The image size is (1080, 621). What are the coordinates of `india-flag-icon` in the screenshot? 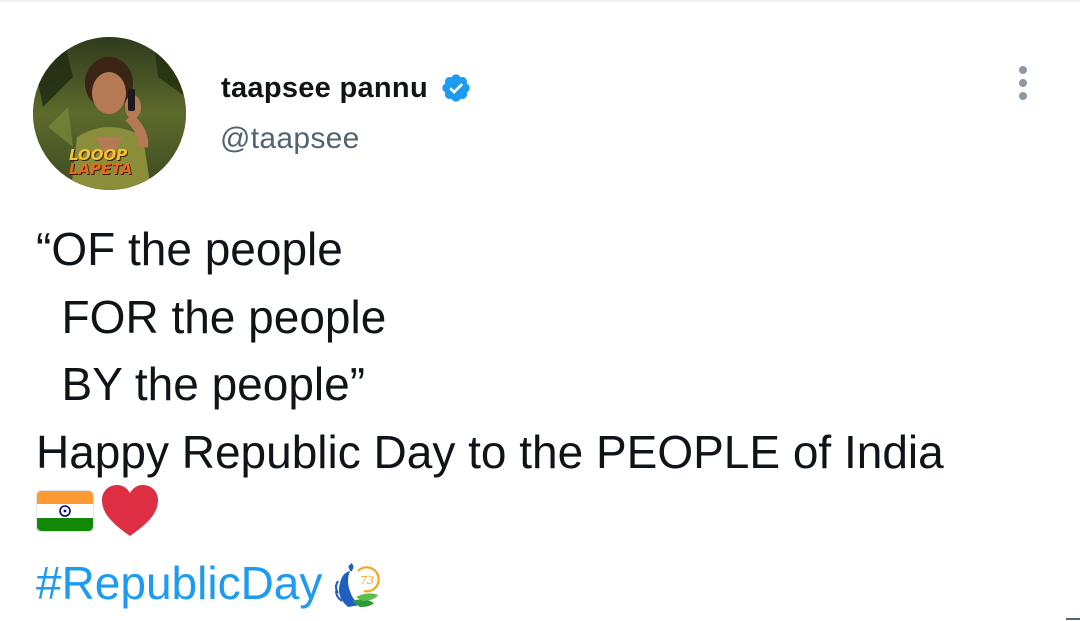 It's located at (65, 513).